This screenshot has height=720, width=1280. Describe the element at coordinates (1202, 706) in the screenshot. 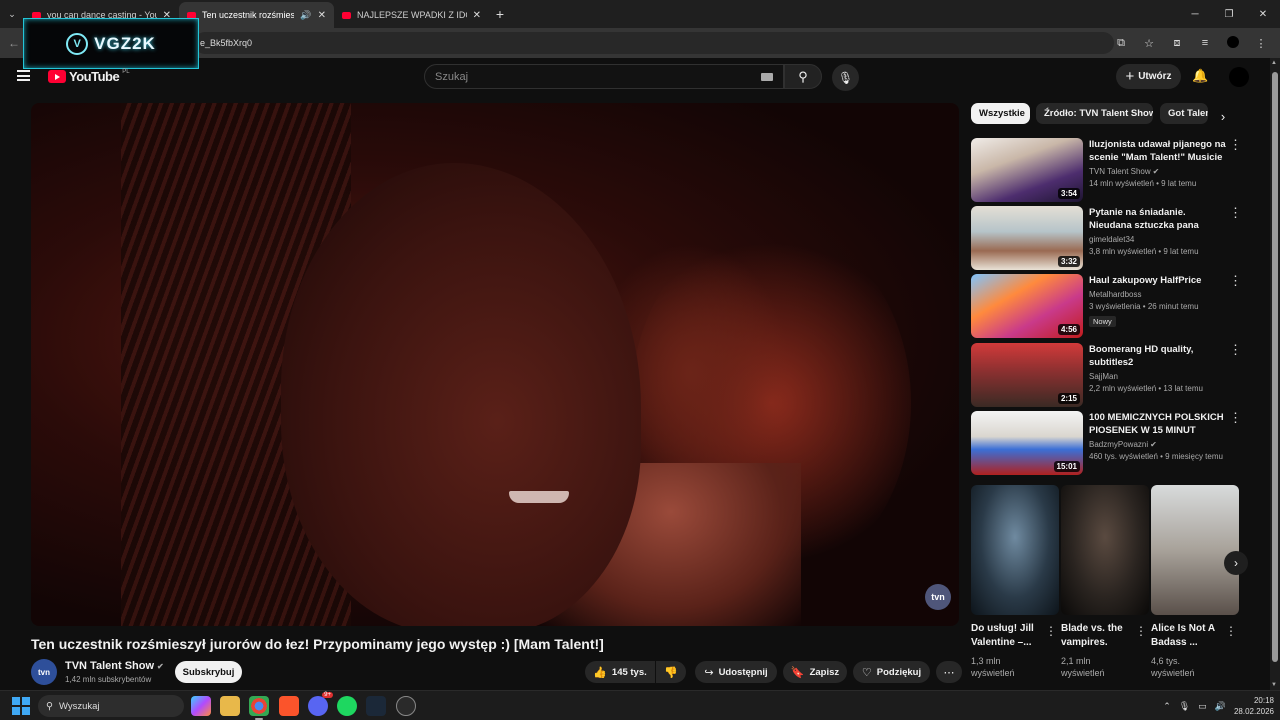

I see `network-icon: ▭` at that location.